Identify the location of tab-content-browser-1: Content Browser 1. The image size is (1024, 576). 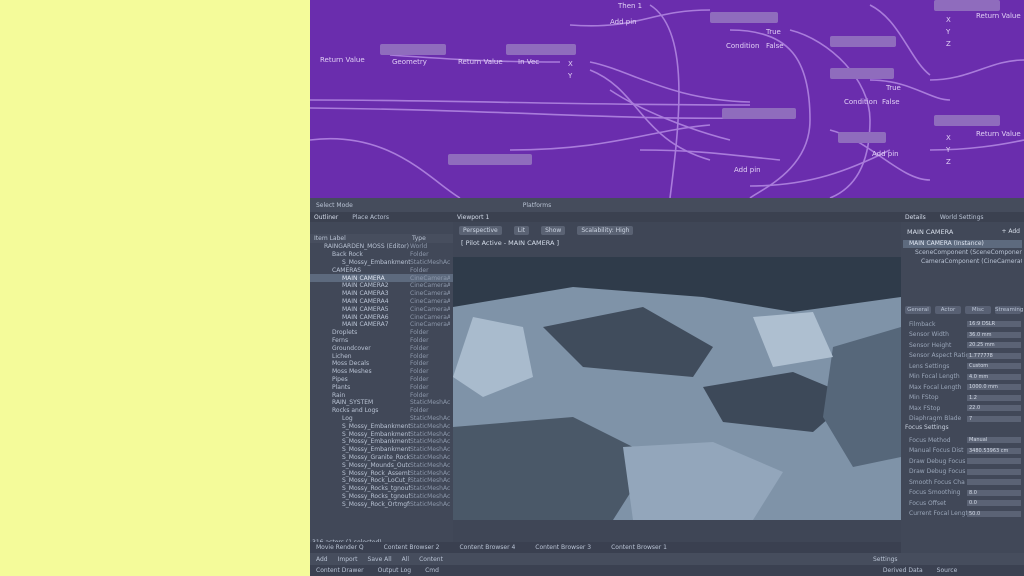
(639, 547).